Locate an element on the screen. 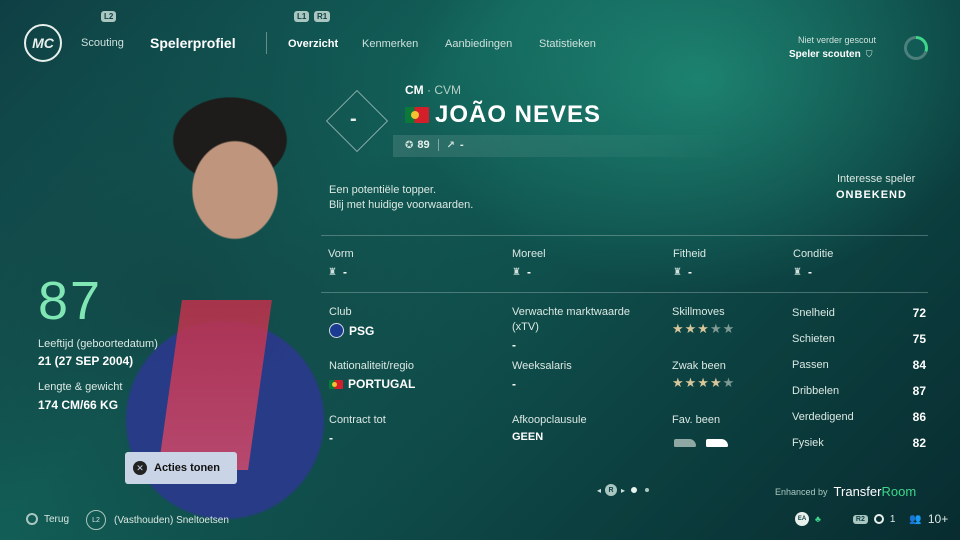 The width and height of the screenshot is (960, 540). club-value: PSG is located at coordinates (362, 330).